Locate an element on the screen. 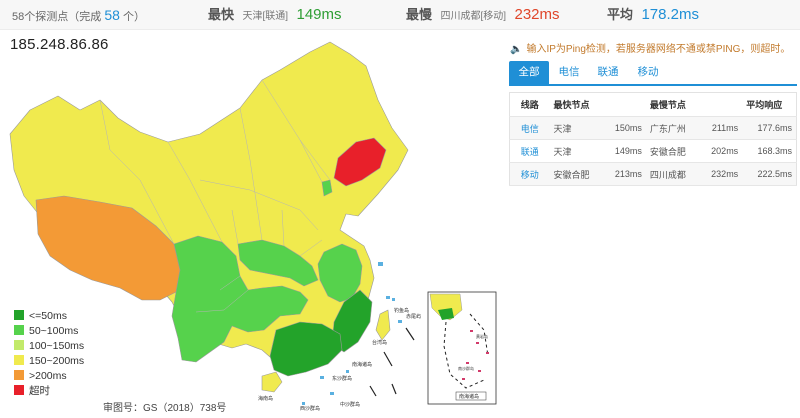  isp-tabs: 全部 电信 联通 移动 is located at coordinates (653, 73).